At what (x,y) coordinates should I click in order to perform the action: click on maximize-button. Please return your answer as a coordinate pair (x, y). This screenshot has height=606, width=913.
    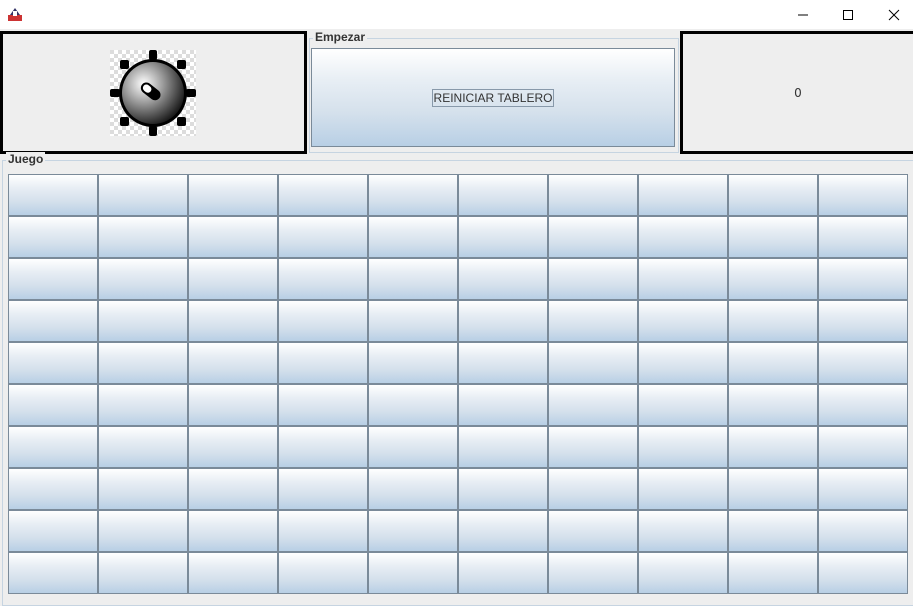
    Looking at the image, I should click on (848, 14).